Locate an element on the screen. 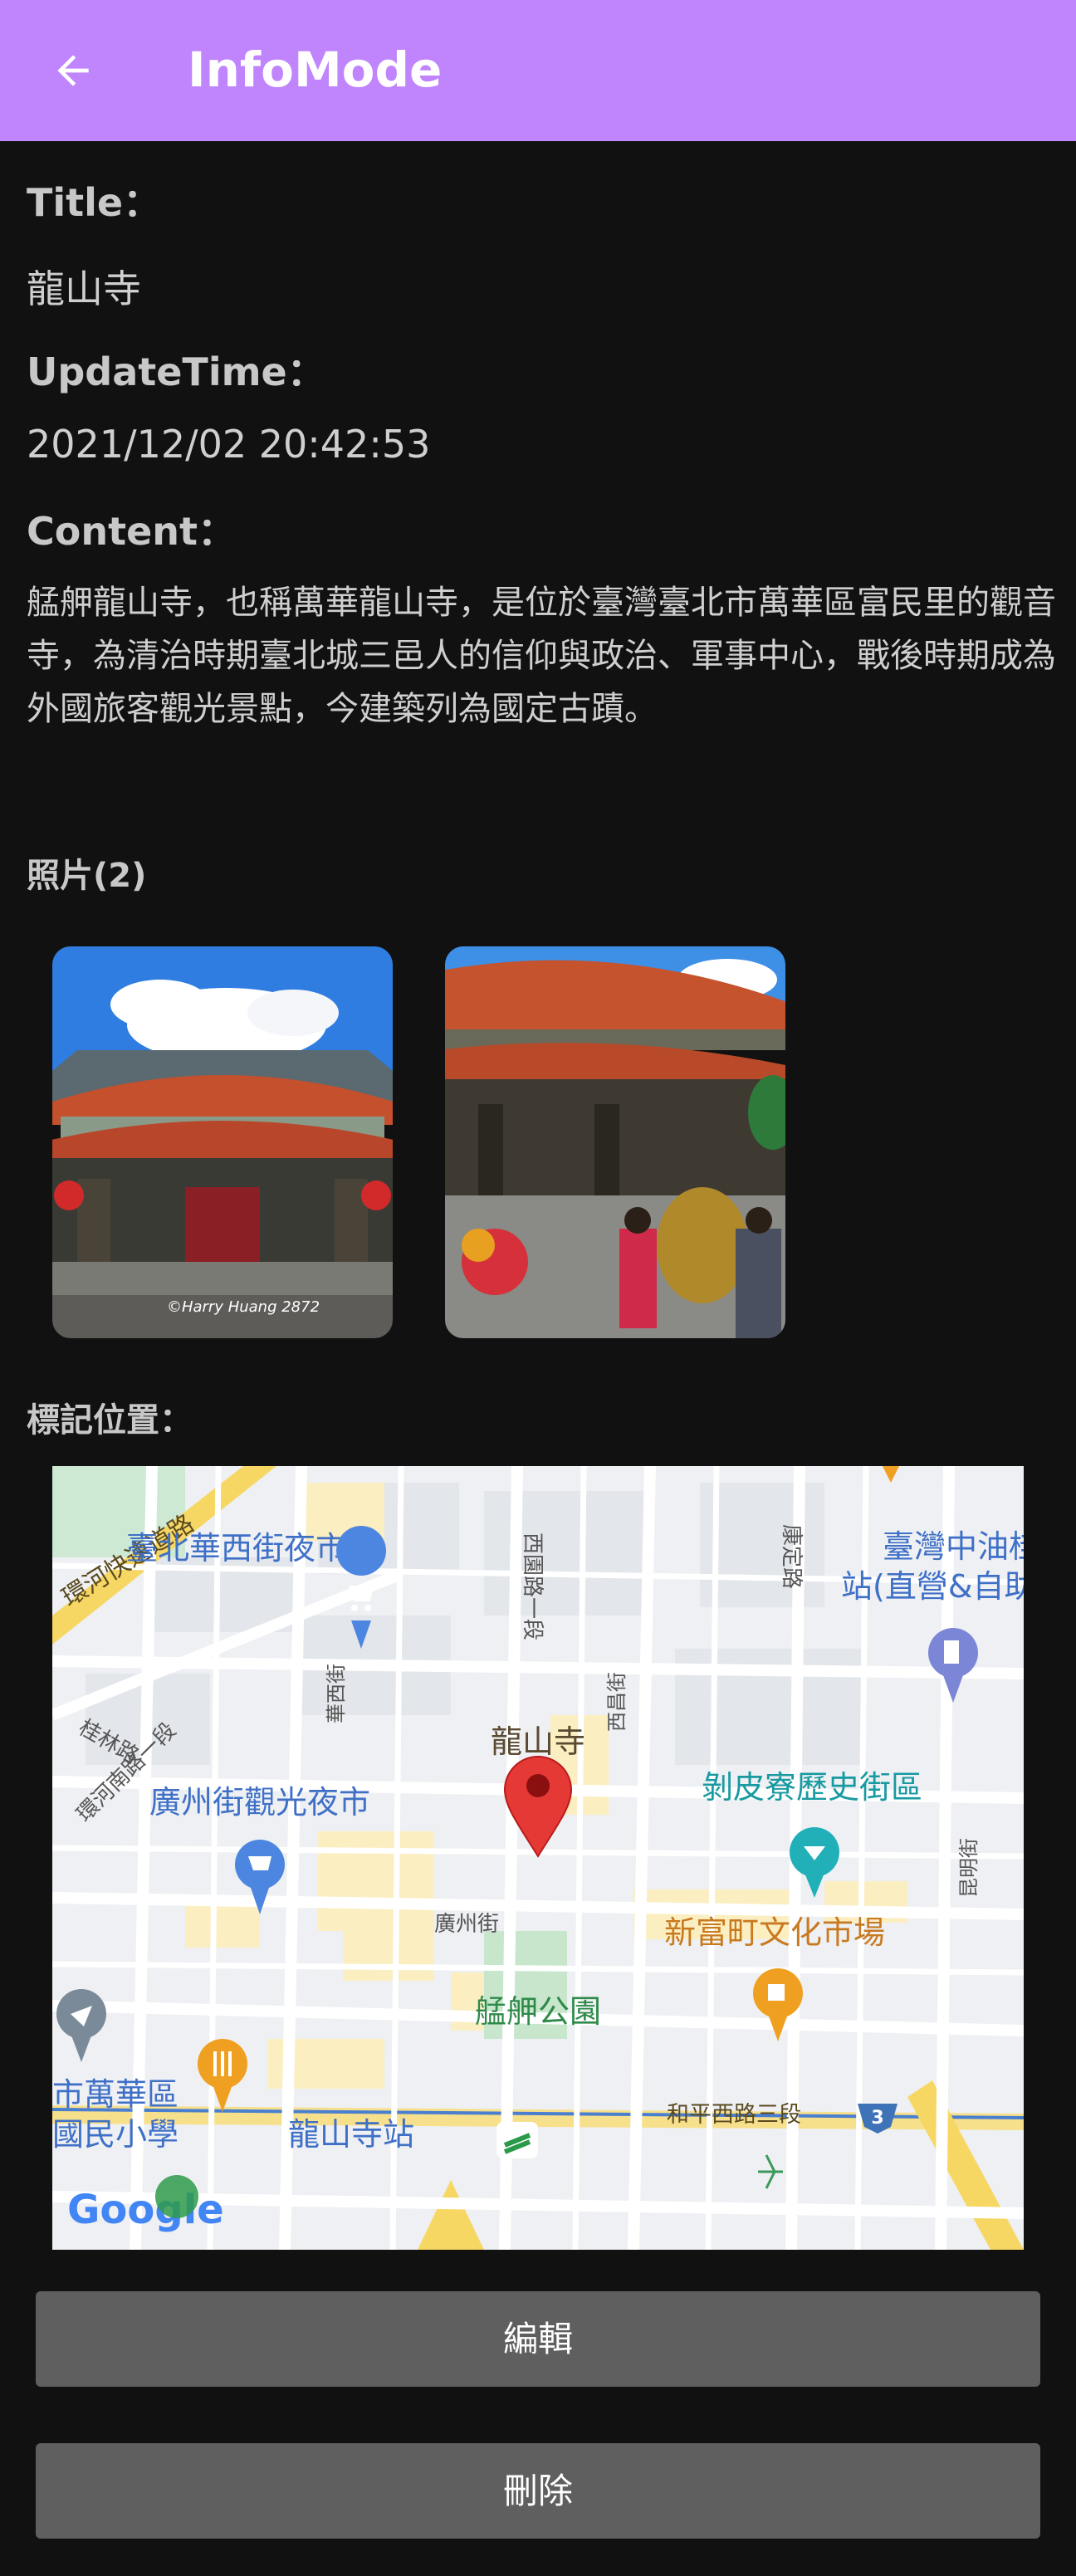 The height and width of the screenshot is (2576, 1076). poi-label-park: 艋舺公園 is located at coordinates (538, 2011).